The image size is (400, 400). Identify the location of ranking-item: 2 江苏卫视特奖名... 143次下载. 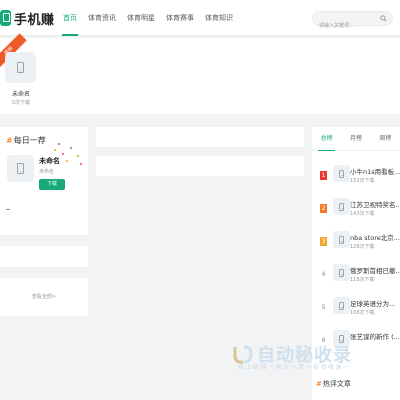
(356, 211).